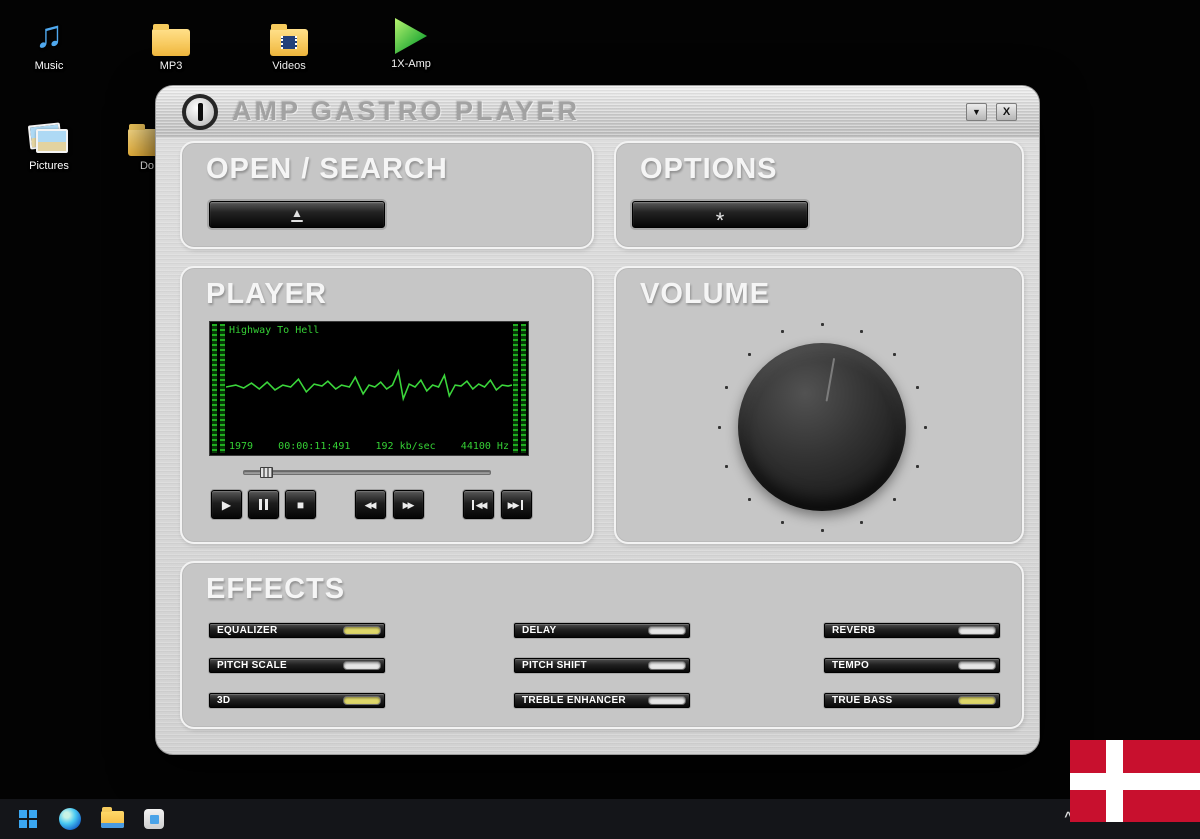 This screenshot has width=1200, height=839. What do you see at coordinates (276, 589) in the screenshot?
I see `panel-title: EFFECTS` at bounding box center [276, 589].